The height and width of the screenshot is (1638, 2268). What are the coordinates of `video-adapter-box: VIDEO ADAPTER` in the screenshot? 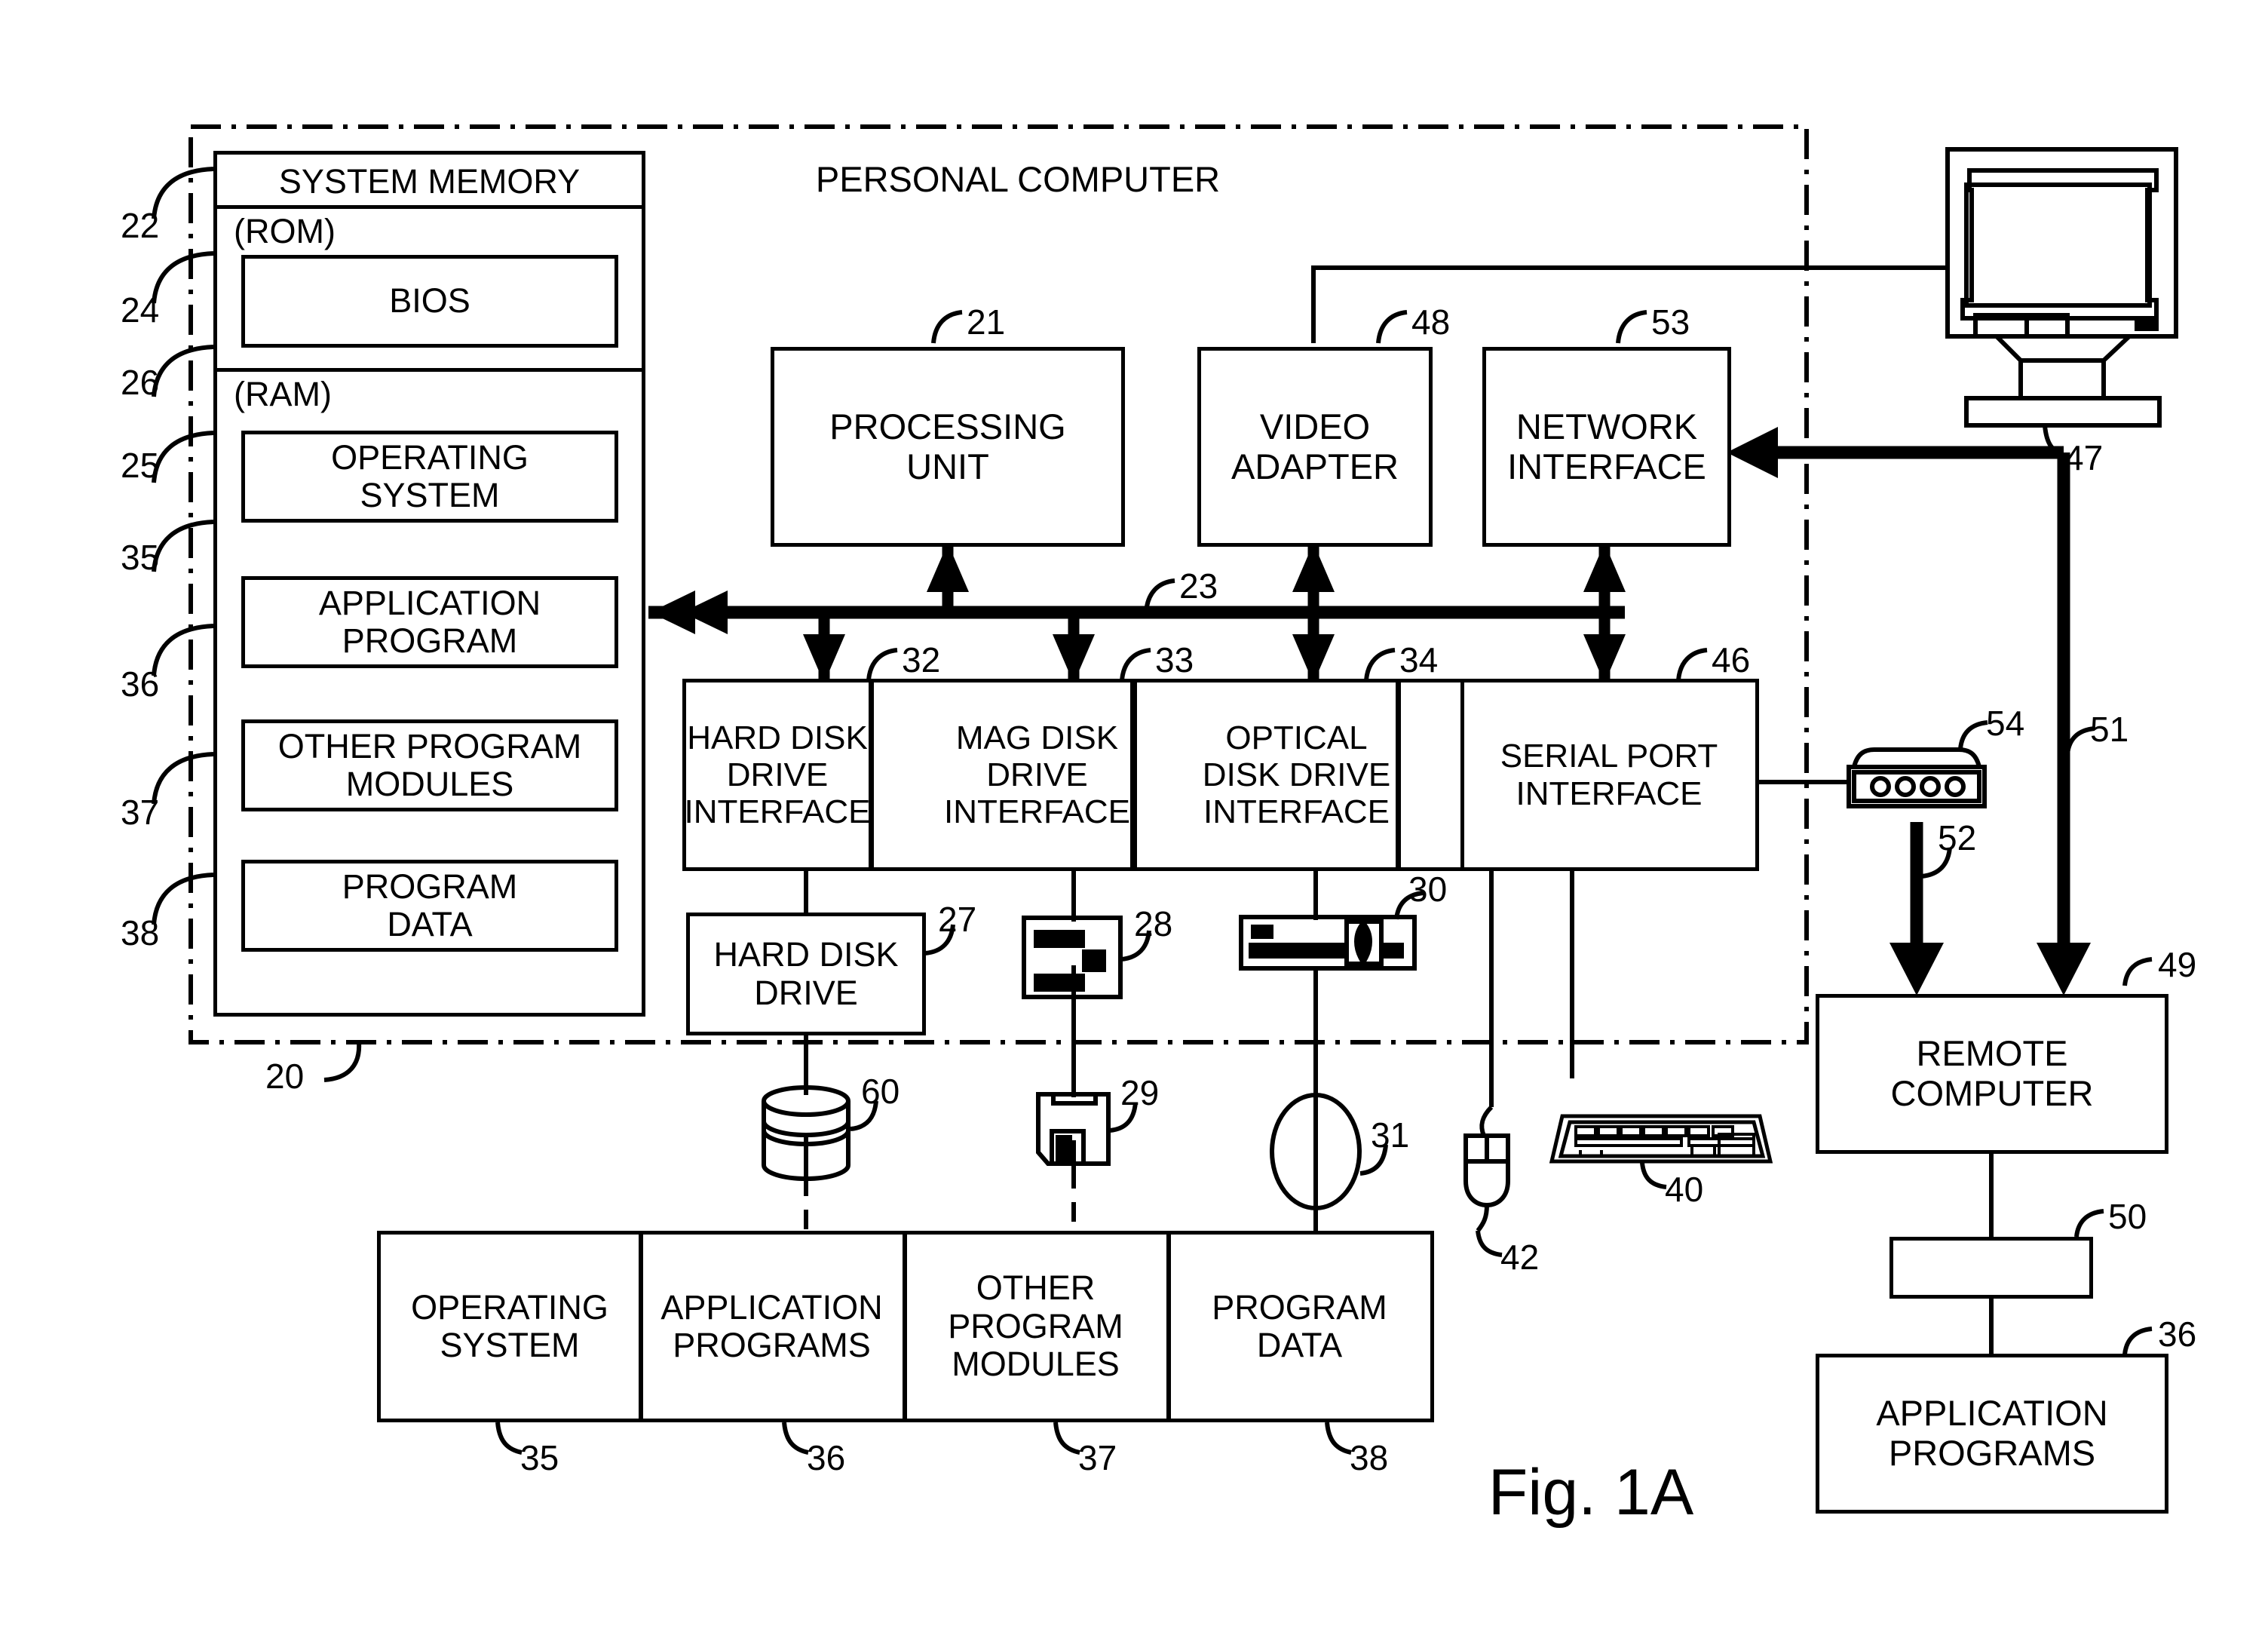 It's located at (1315, 447).